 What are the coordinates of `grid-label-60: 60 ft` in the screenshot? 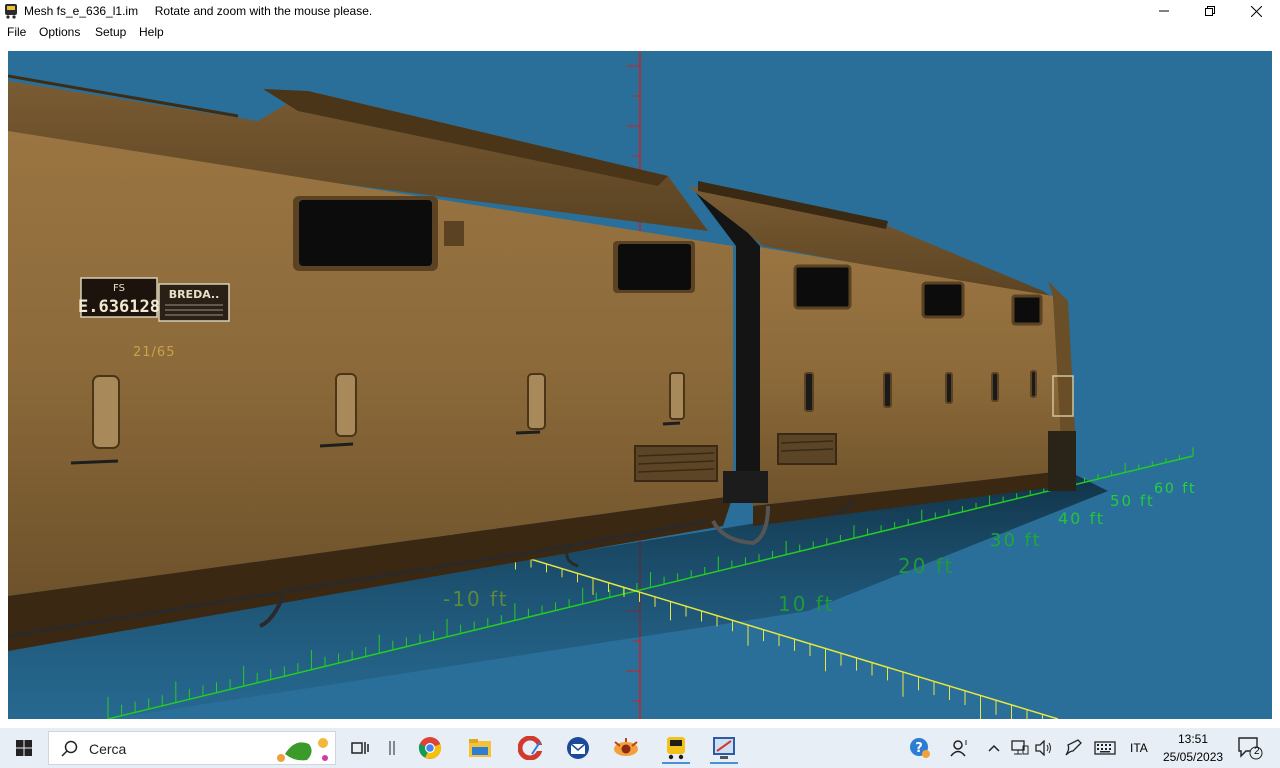 It's located at (1175, 489).